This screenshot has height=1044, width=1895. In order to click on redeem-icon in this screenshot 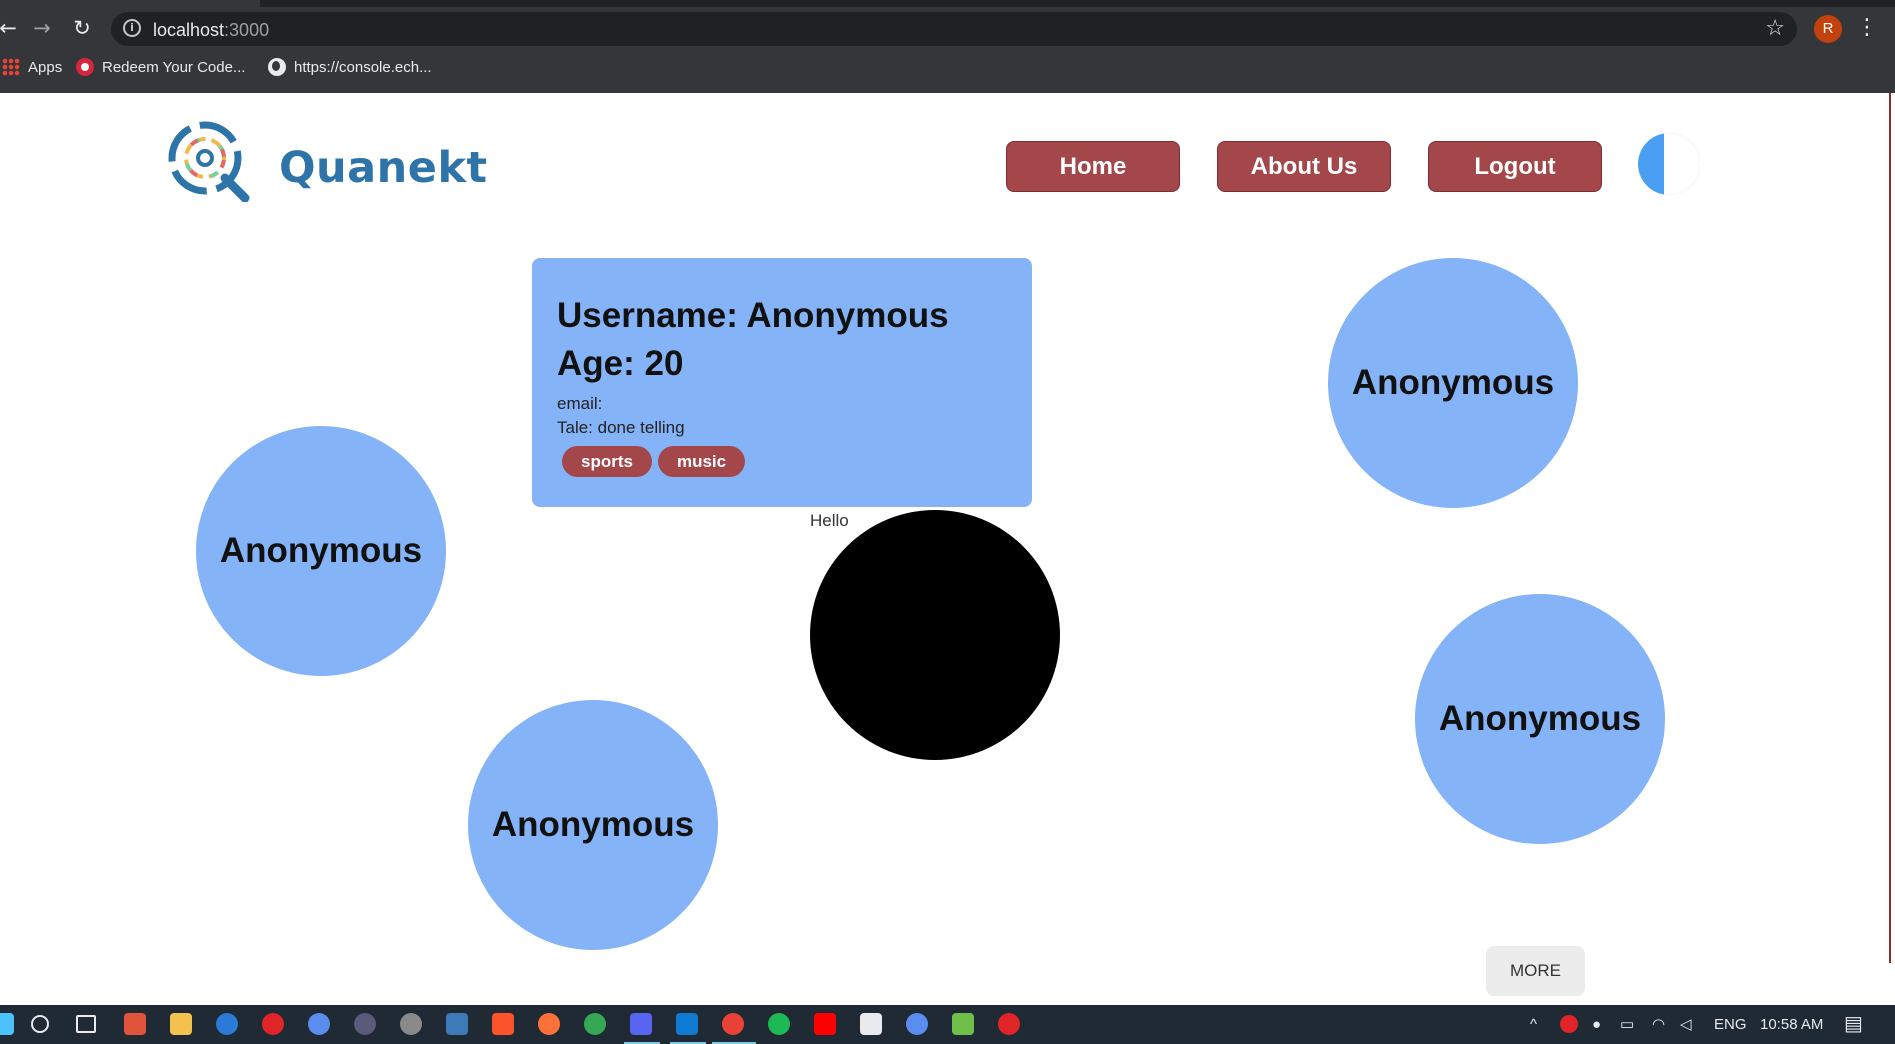, I will do `click(85, 67)`.